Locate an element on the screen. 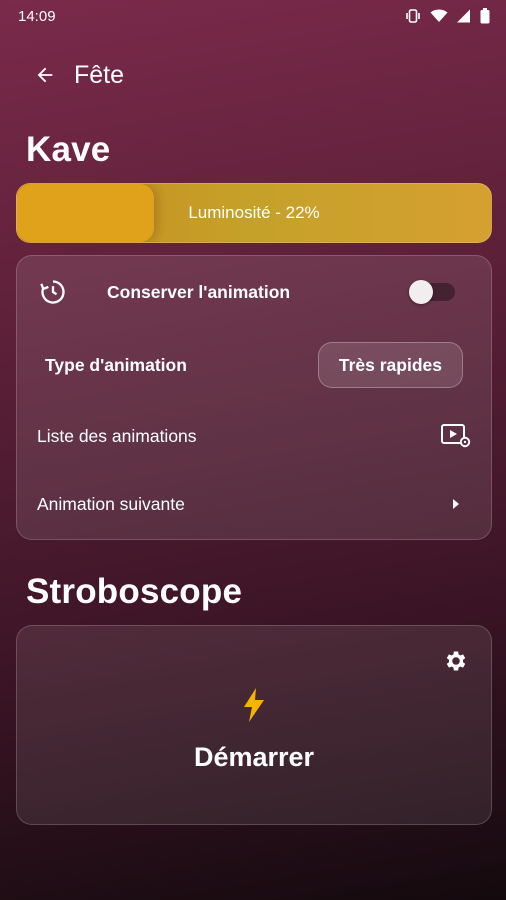 This screenshot has width=506, height=900. keep-animation-row: Conserver l'animation is located at coordinates (254, 292).